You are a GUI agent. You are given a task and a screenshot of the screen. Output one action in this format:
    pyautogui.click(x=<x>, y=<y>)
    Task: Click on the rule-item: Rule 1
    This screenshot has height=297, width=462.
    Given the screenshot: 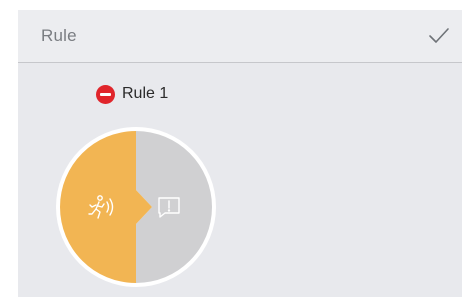 What is the action you would take?
    pyautogui.click(x=132, y=94)
    